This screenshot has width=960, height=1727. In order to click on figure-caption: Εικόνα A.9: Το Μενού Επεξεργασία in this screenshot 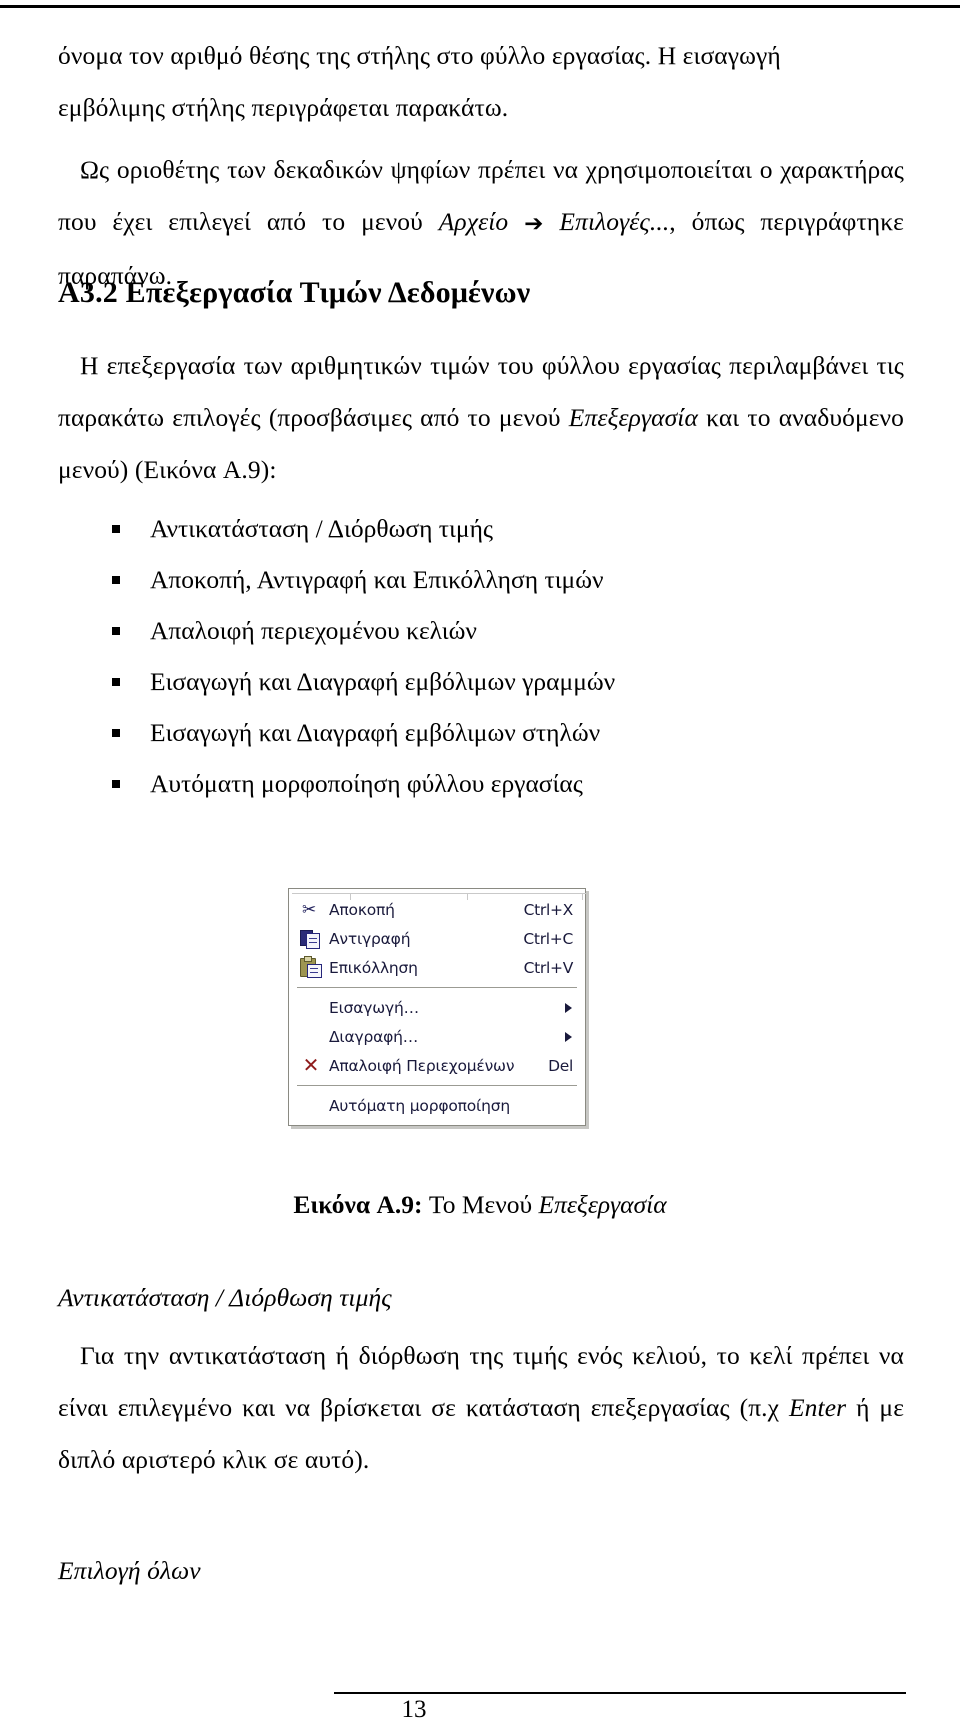, I will do `click(480, 1205)`.